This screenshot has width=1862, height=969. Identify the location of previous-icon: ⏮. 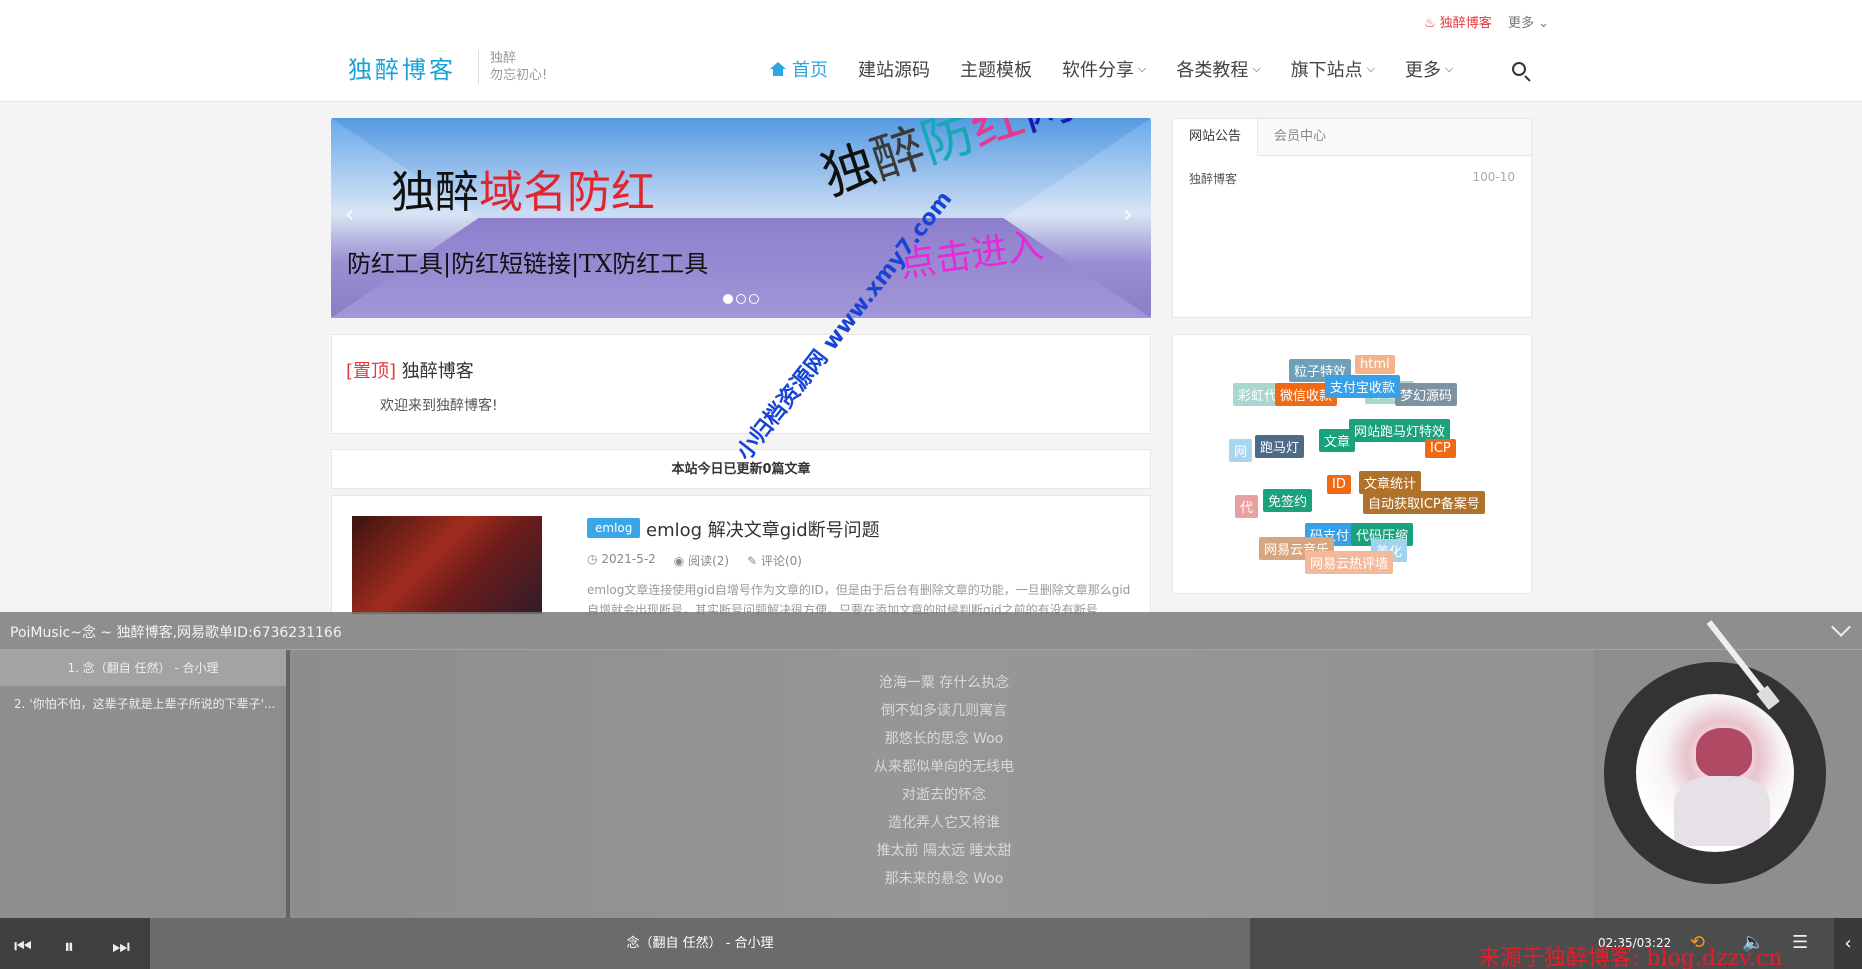
(23, 946).